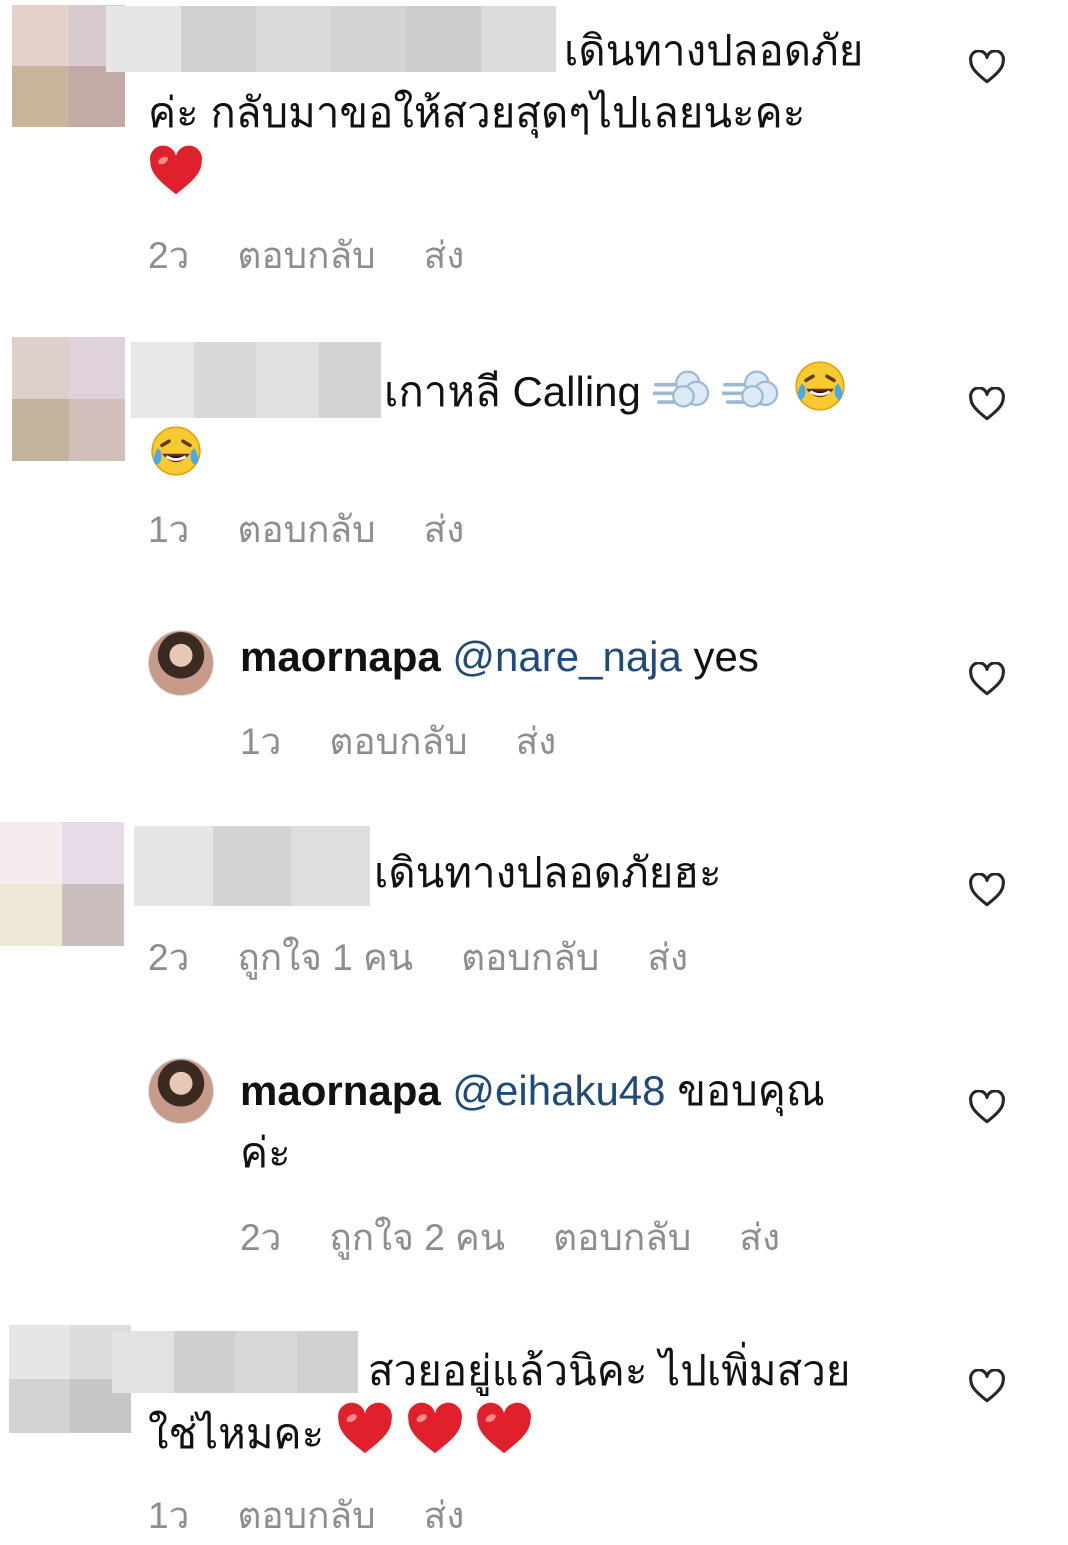 Image resolution: width=1068 pixels, height=1545 pixels. What do you see at coordinates (538, 423) in the screenshot?
I see `comment-text: เกาหลี Calling` at bounding box center [538, 423].